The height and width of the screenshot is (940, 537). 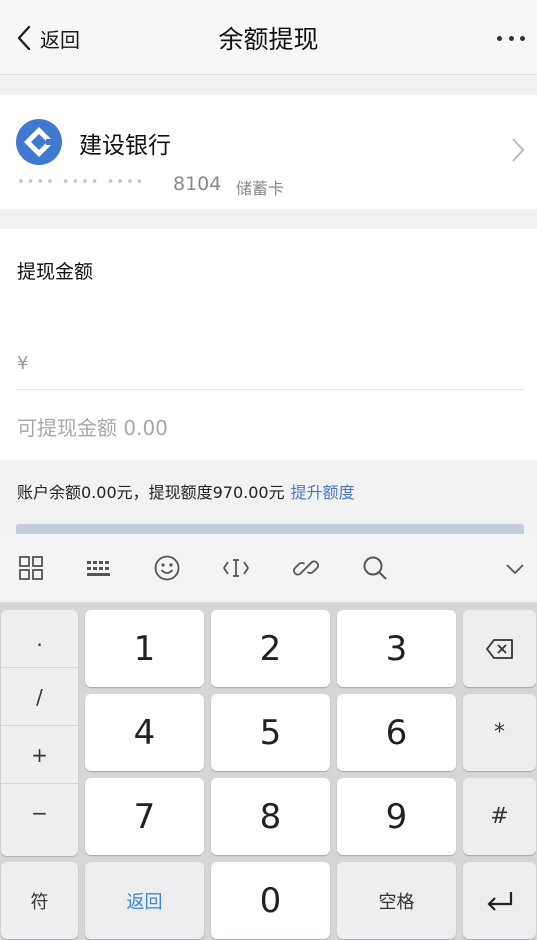 What do you see at coordinates (515, 568) in the screenshot?
I see `chevron-down-icon` at bounding box center [515, 568].